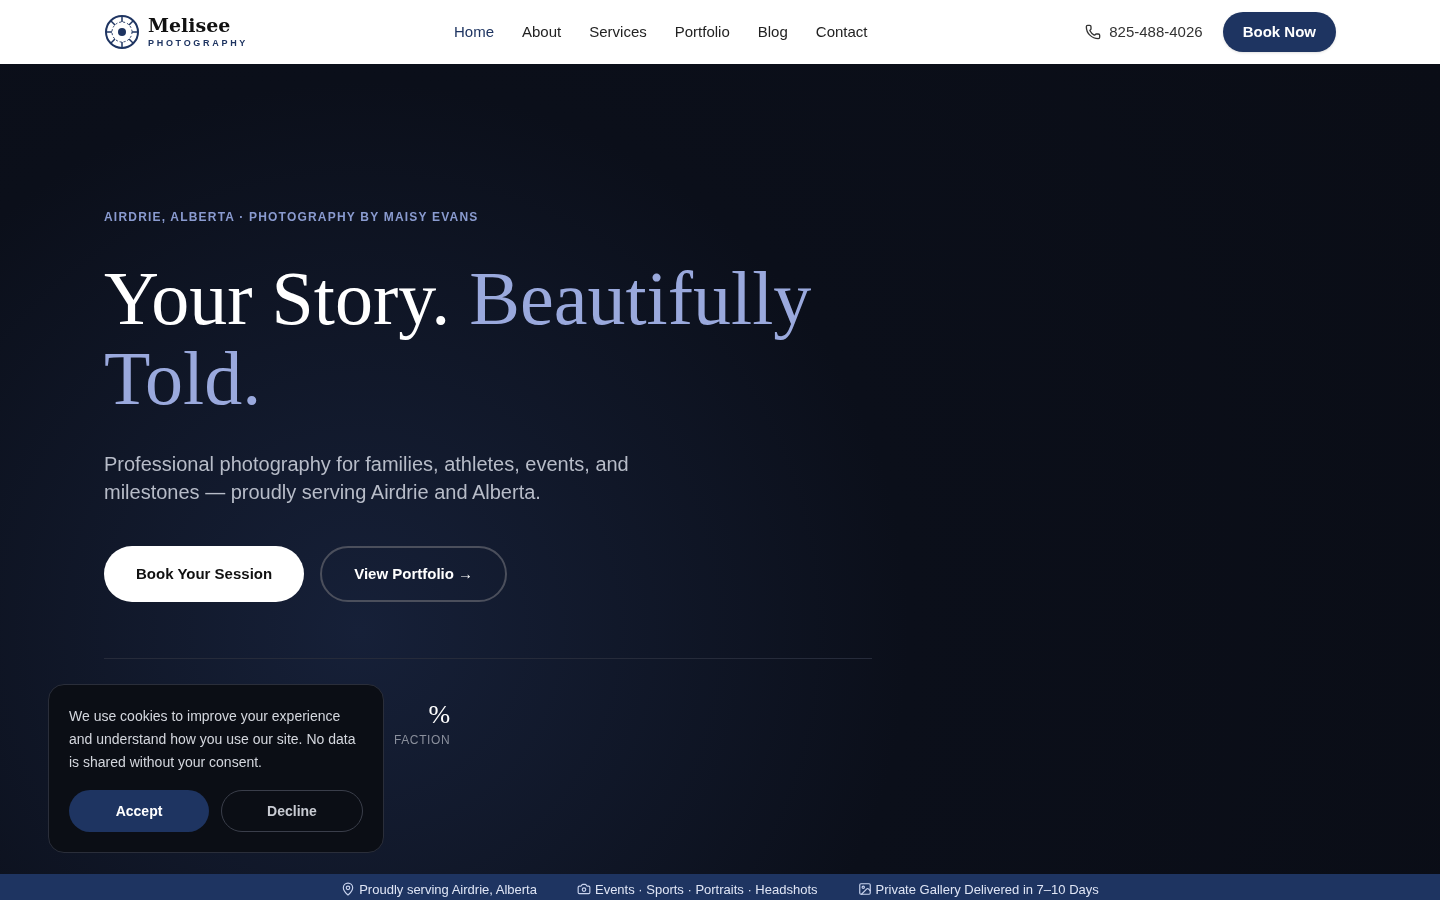 The image size is (1440, 900). I want to click on strip-text: Proudly serving Airdrie, Alberta, so click(448, 890).